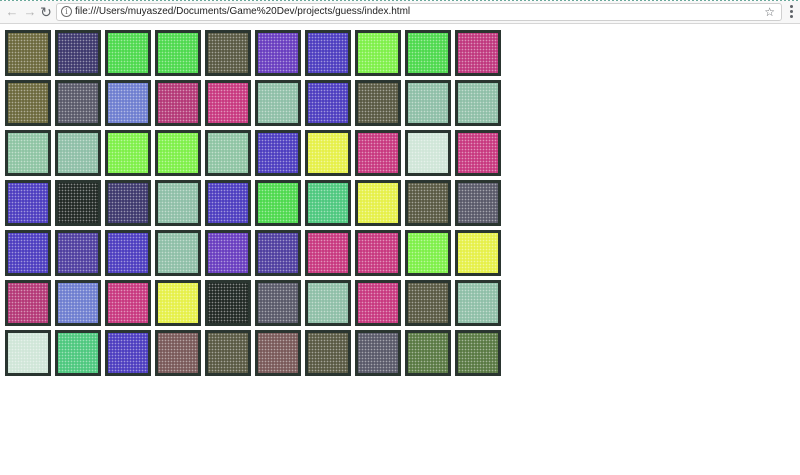  I want to click on arrow-left-icon: ←, so click(12, 12).